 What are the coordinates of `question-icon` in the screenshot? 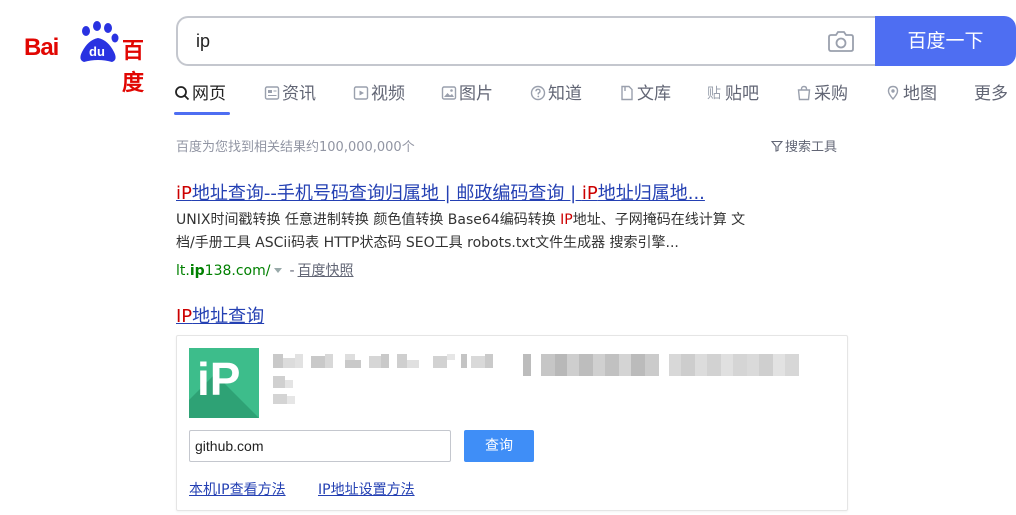 It's located at (538, 93).